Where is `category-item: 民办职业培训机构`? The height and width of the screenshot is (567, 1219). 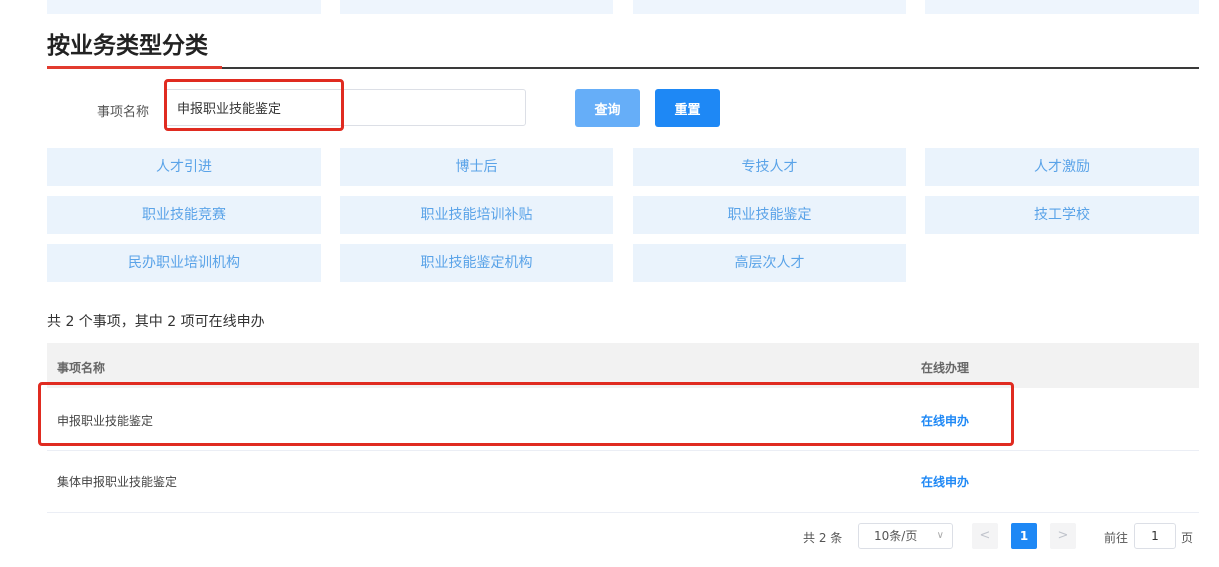 category-item: 民办职业培训机构 is located at coordinates (184, 263).